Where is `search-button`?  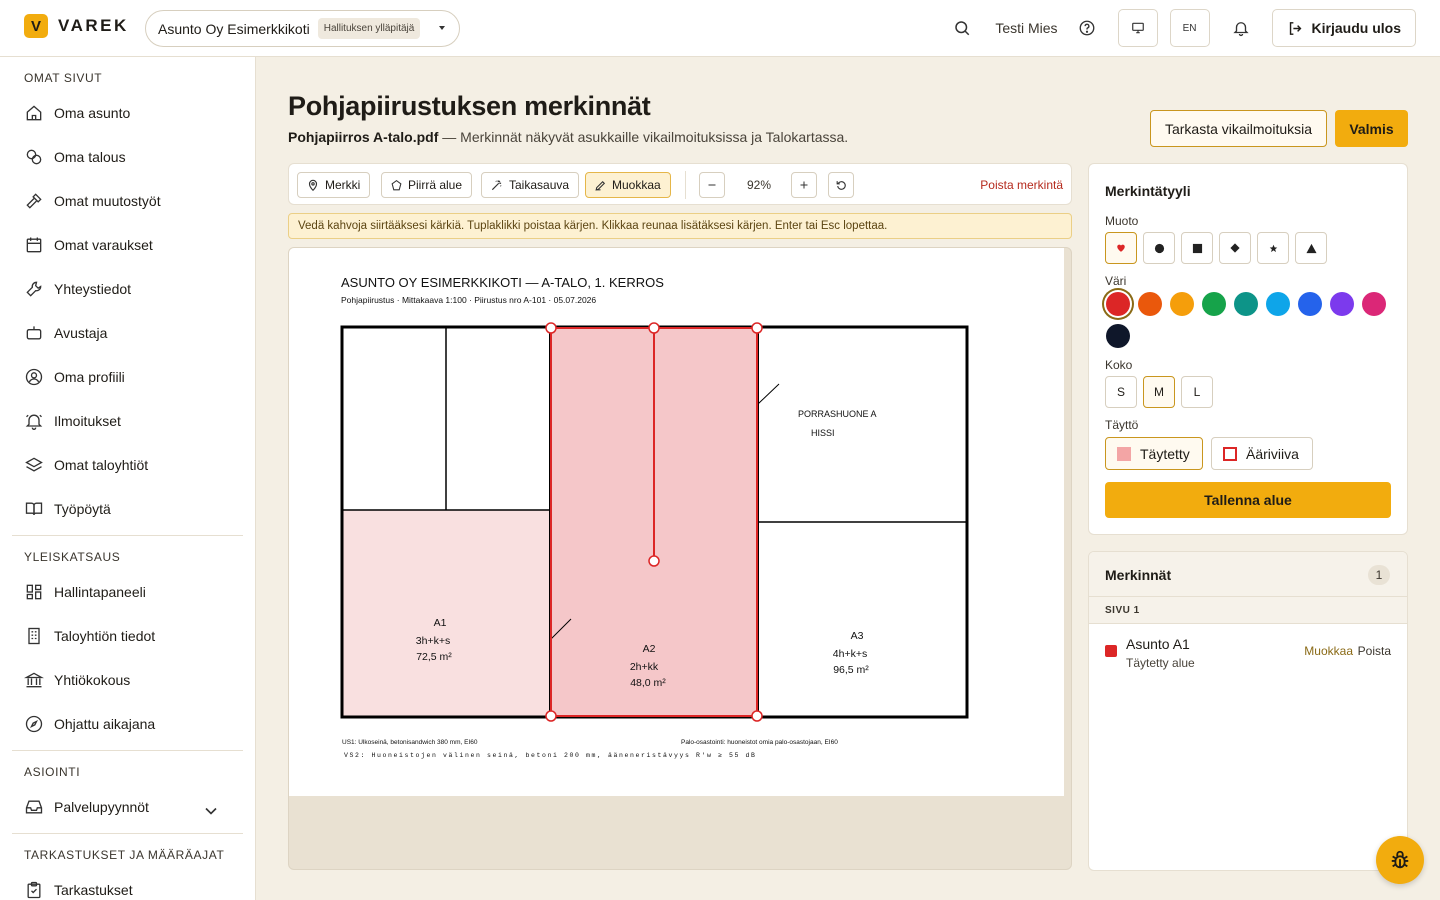 search-button is located at coordinates (962, 28).